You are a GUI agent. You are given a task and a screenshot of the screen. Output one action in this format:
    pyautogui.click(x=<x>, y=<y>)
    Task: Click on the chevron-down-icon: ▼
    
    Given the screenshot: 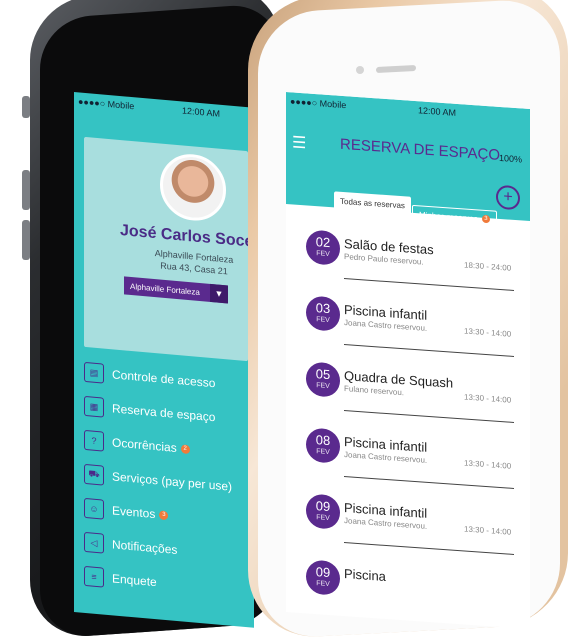 What is the action you would take?
    pyautogui.click(x=219, y=293)
    